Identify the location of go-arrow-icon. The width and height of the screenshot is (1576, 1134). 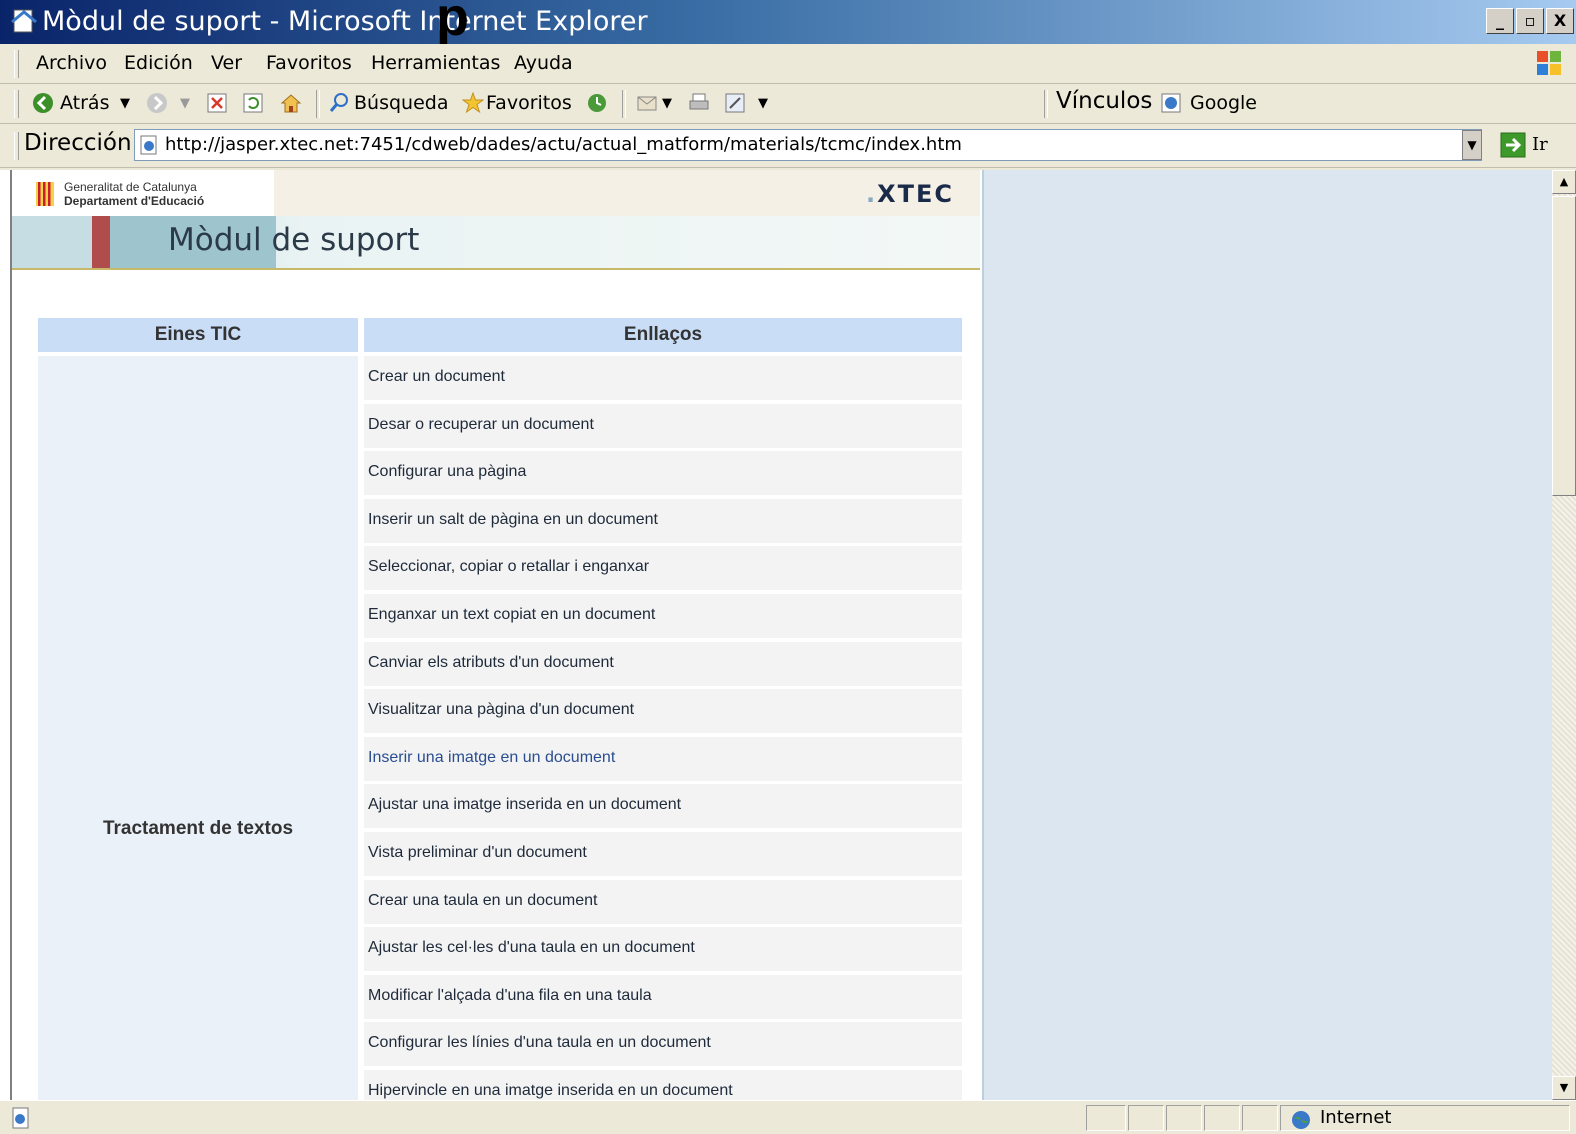
(1513, 145).